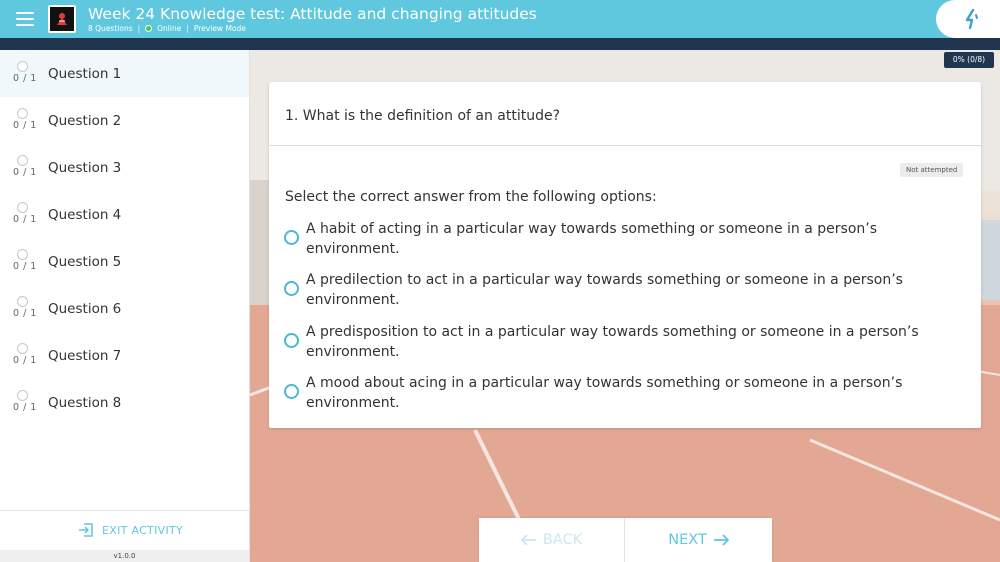  I want to click on course-logo-icon, so click(62, 19).